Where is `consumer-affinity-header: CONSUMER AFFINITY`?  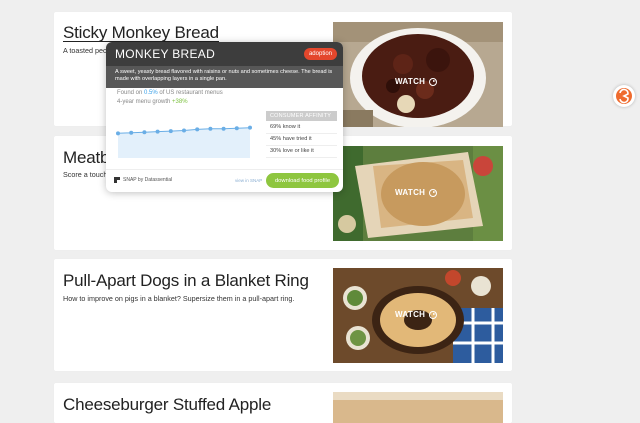 consumer-affinity-header: CONSUMER AFFINITY is located at coordinates (301, 116).